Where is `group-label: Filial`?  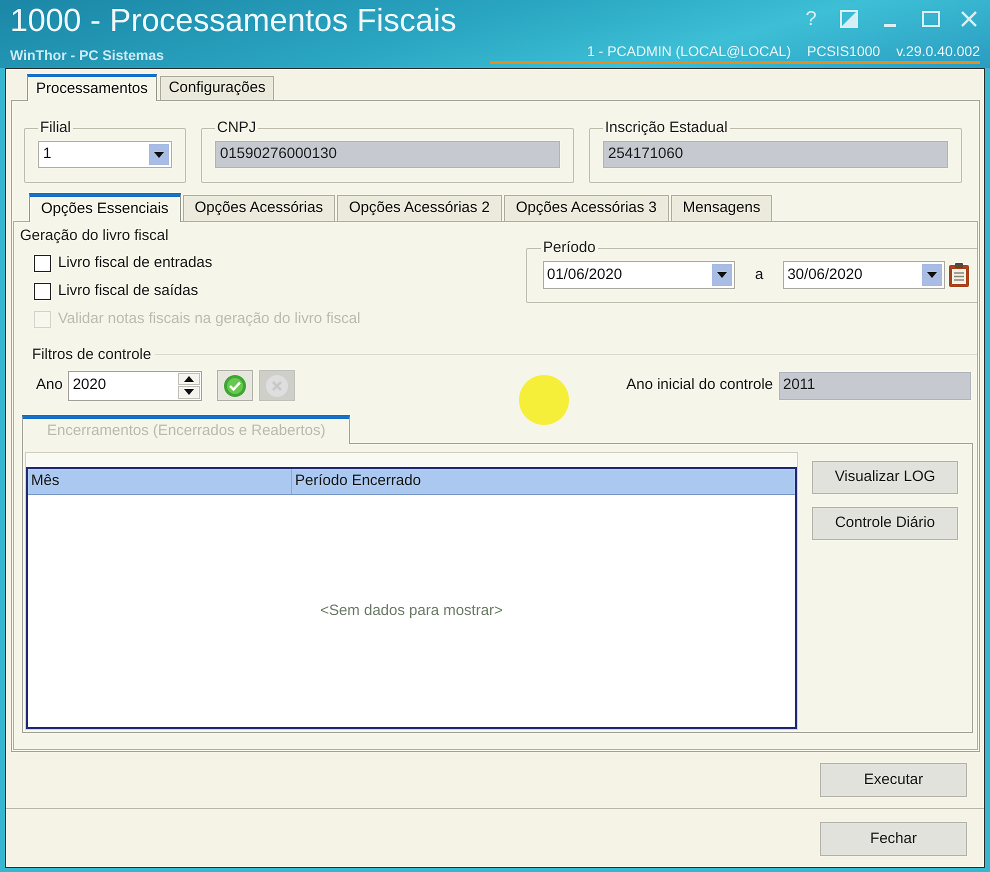 group-label: Filial is located at coordinates (55, 128).